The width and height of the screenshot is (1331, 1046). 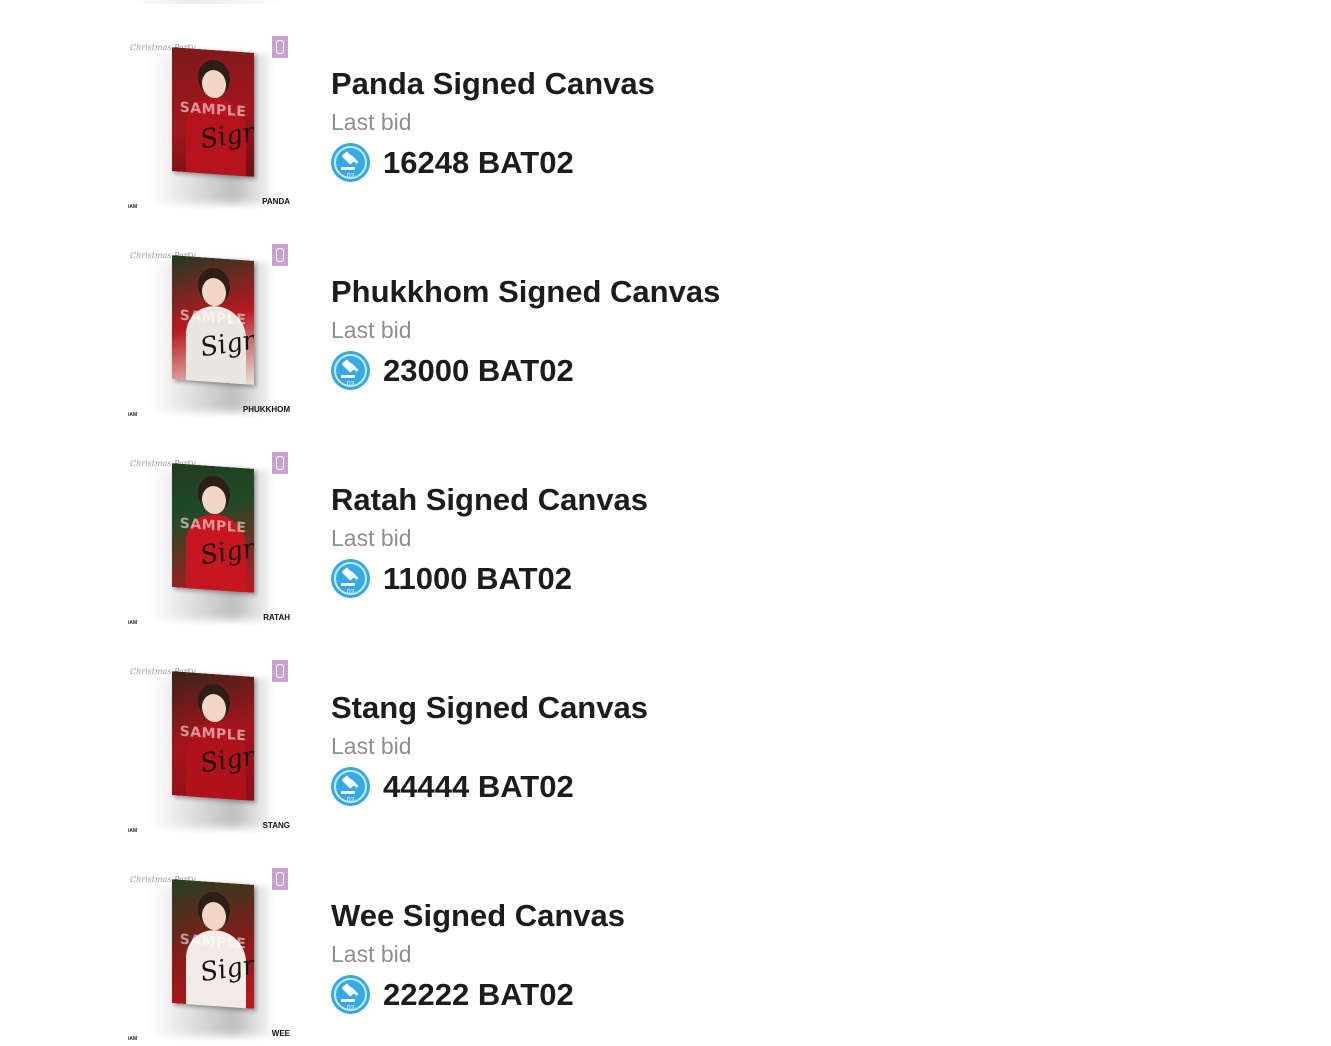 I want to click on item-thumbnail: Christmas Party SAMPLE Sign RATAH iAM, so click(x=211, y=540).